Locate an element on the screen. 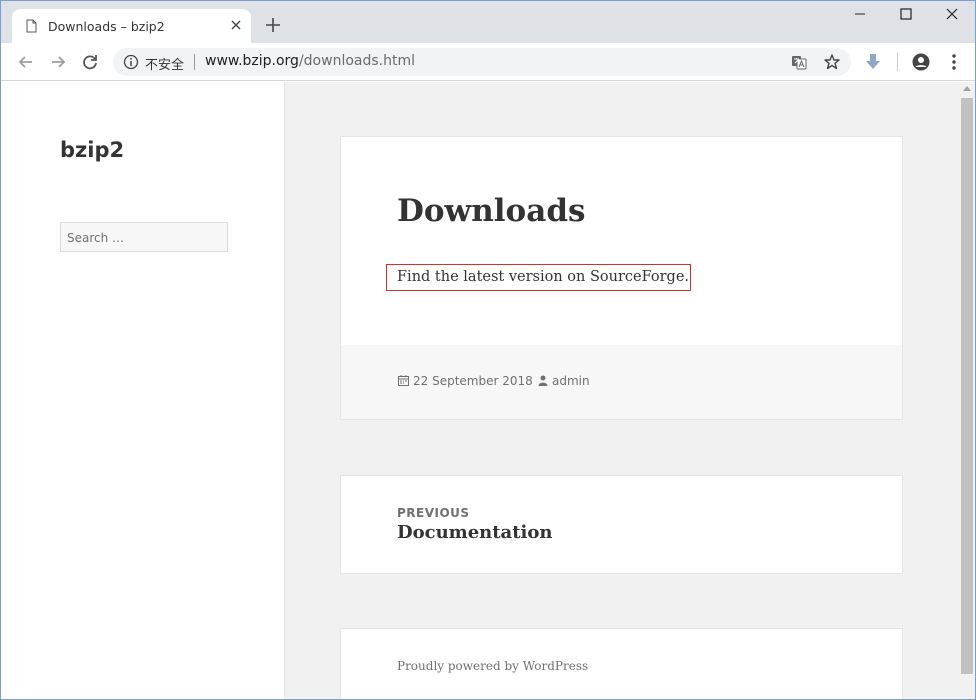  minimize-icon is located at coordinates (860, 16).